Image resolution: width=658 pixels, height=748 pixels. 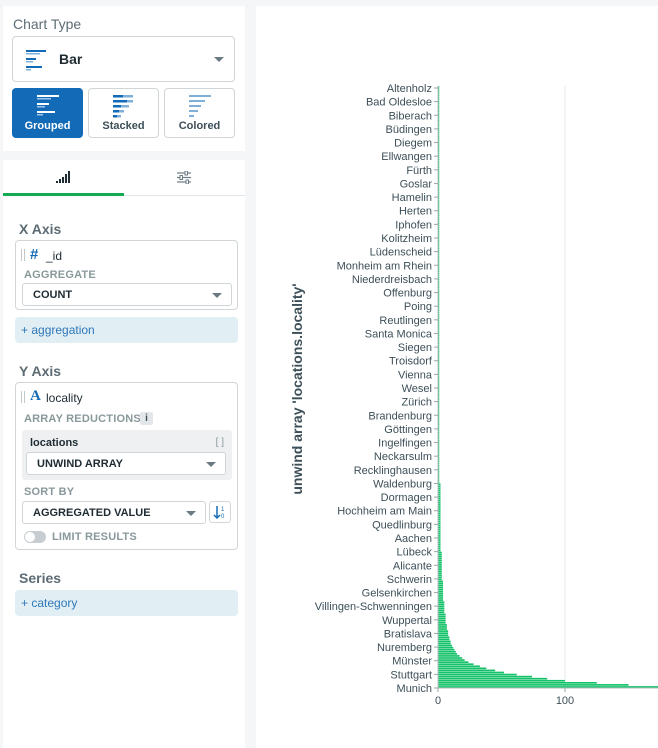 What do you see at coordinates (54, 443) in the screenshot?
I see `array-field-name: locations` at bounding box center [54, 443].